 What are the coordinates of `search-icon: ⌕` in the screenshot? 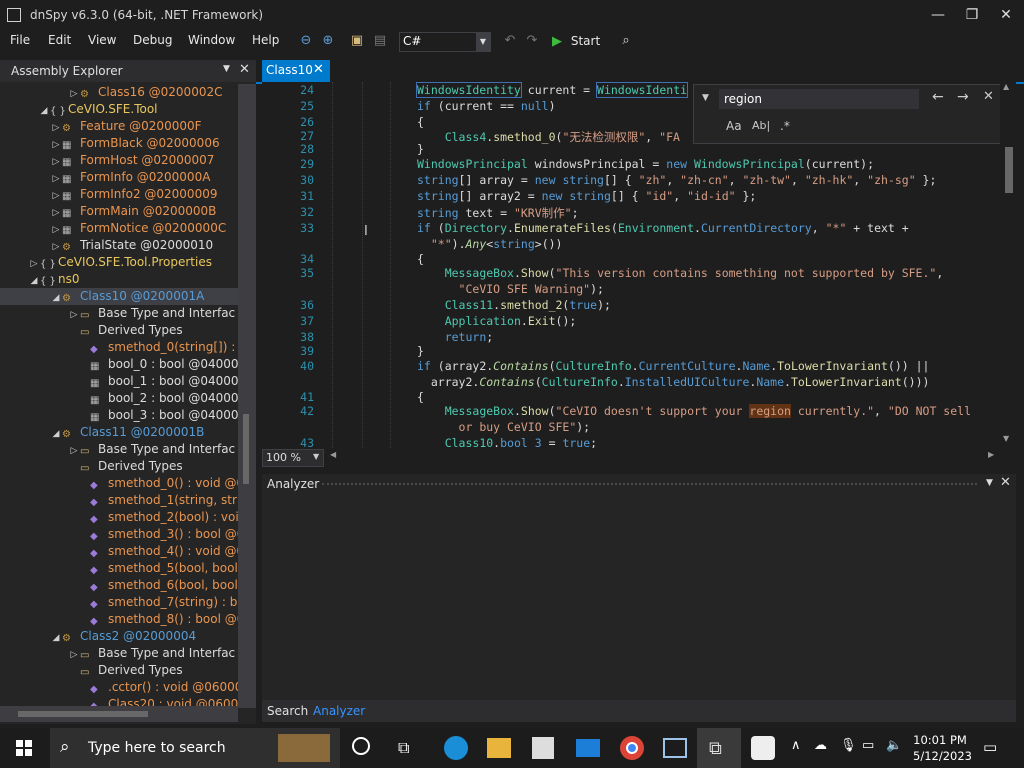 It's located at (626, 41).